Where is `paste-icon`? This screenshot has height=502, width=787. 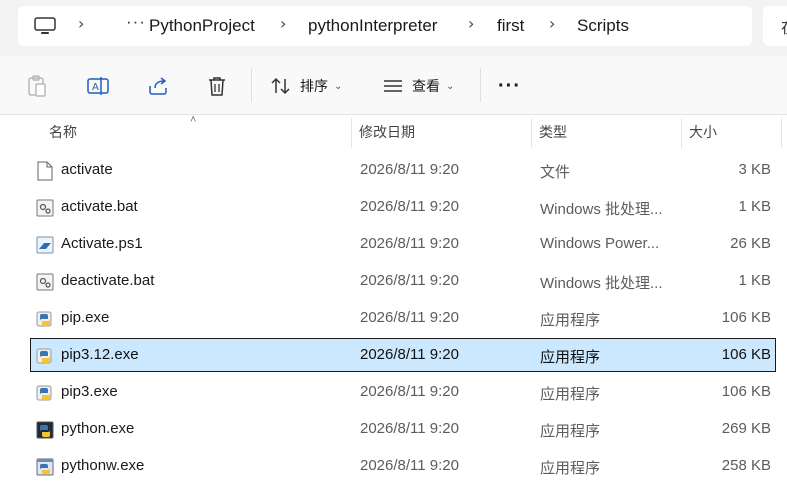 paste-icon is located at coordinates (37, 86).